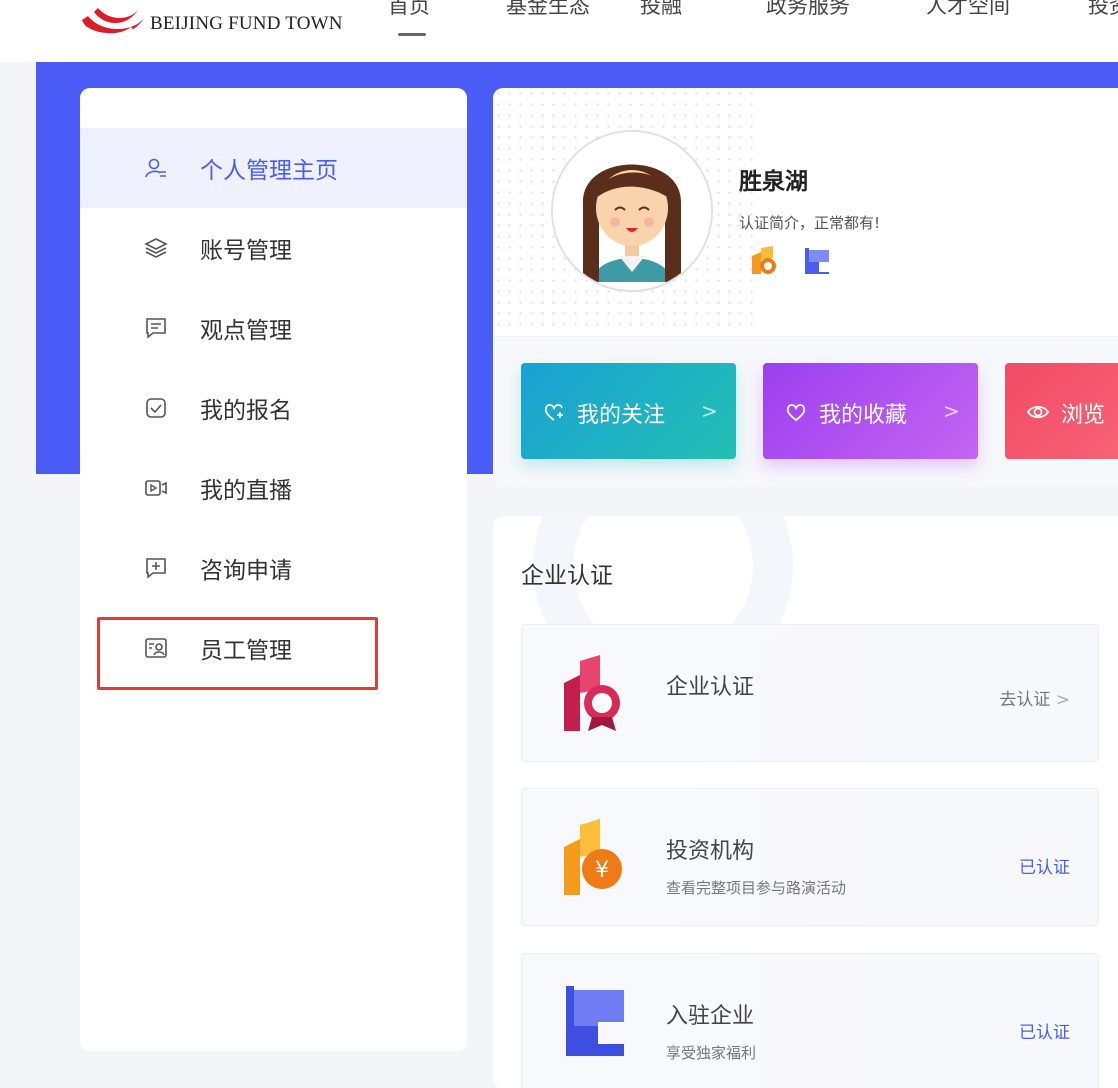 The image size is (1118, 1088). Describe the element at coordinates (246, 411) in the screenshot. I see `sidebar-item-label: 我的报名` at that location.